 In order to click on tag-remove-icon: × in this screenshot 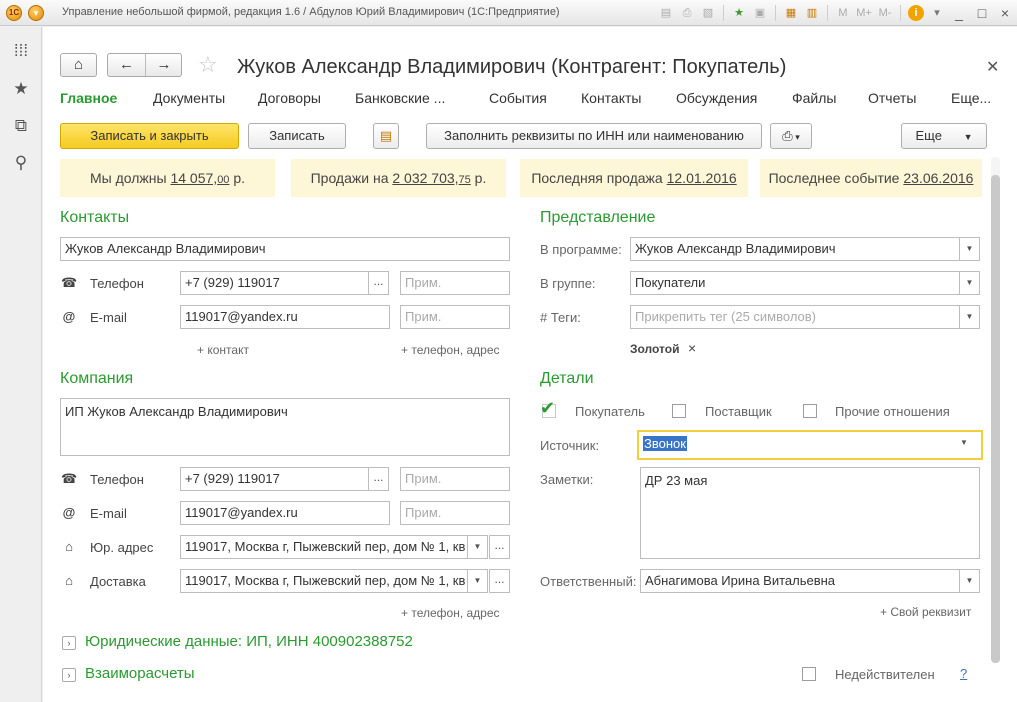, I will do `click(692, 348)`.